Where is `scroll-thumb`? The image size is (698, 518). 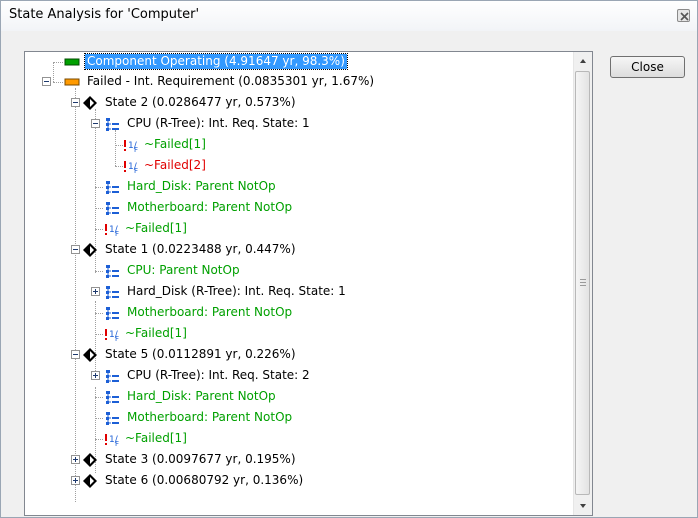
scroll-thumb is located at coordinates (582, 283).